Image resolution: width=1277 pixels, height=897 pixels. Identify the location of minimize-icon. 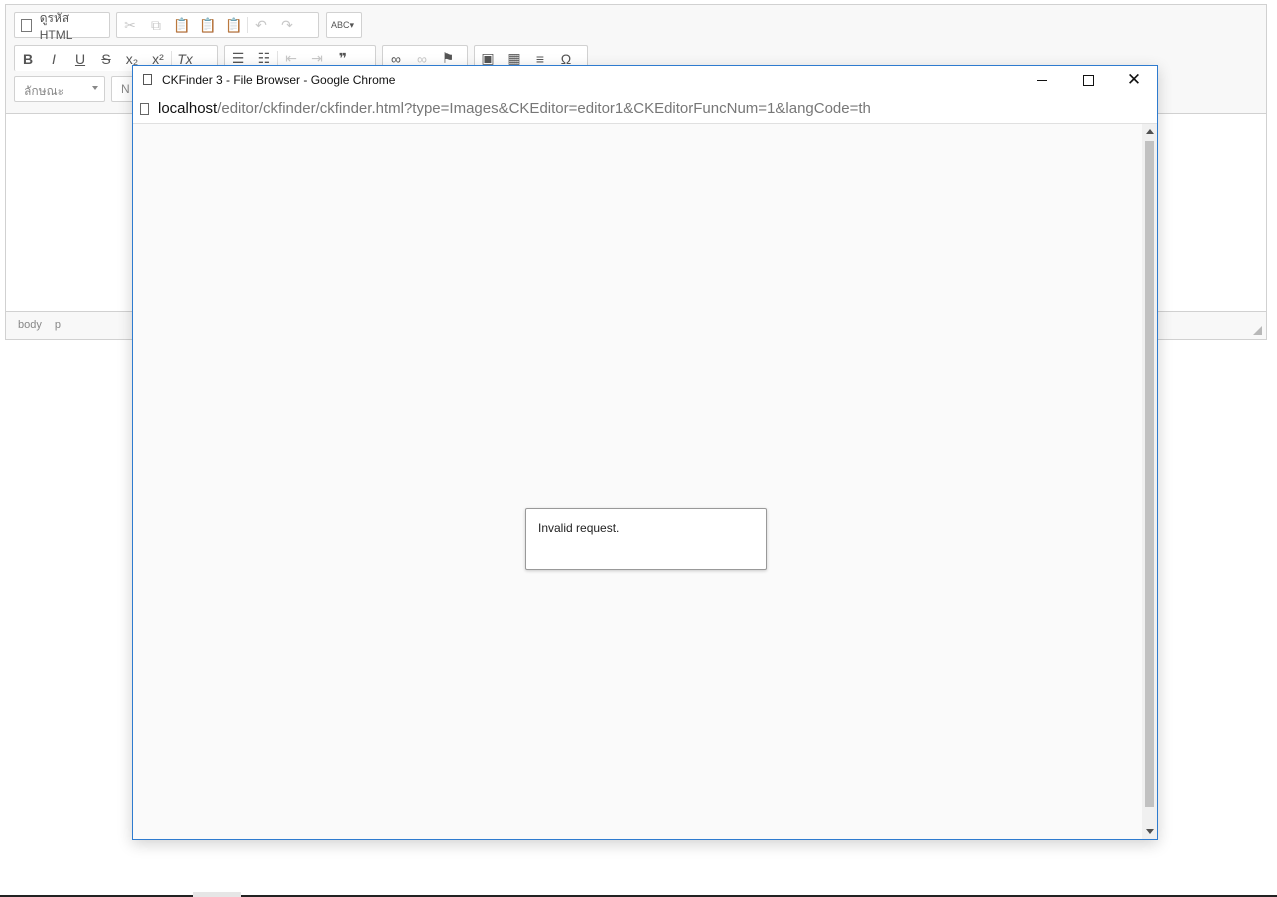
(1042, 80).